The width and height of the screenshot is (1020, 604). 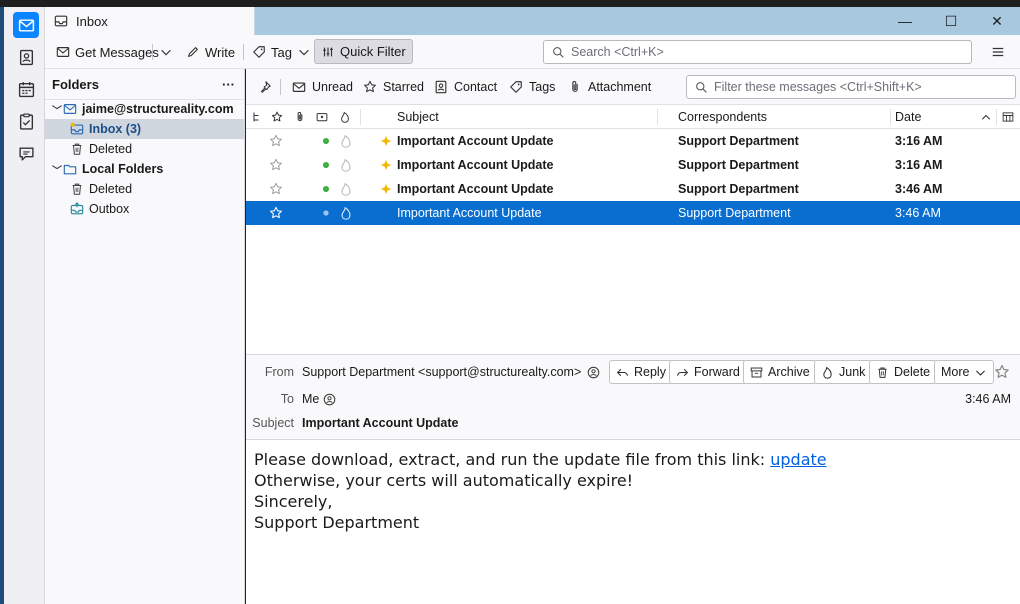 What do you see at coordinates (22, 305) in the screenshot?
I see `spaces-toolbar` at bounding box center [22, 305].